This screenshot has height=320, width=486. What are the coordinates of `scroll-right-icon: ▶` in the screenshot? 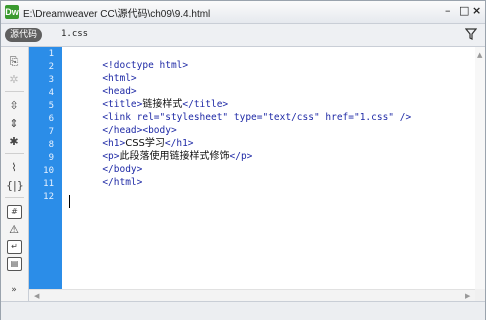 It's located at (467, 296).